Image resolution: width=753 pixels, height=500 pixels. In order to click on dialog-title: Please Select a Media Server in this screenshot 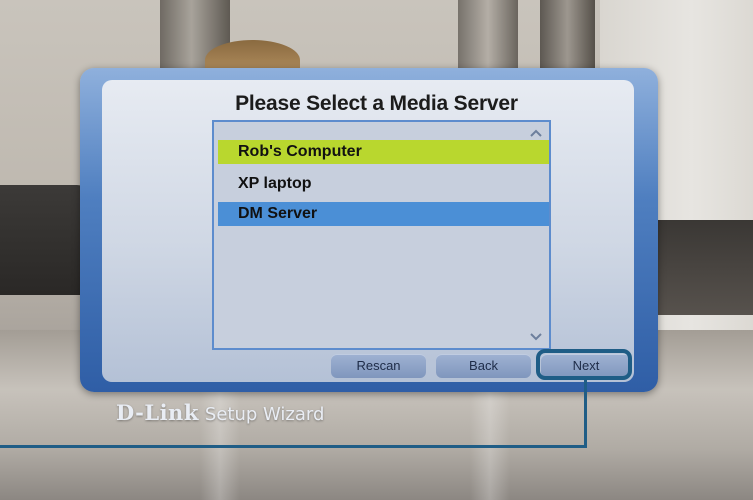, I will do `click(376, 103)`.